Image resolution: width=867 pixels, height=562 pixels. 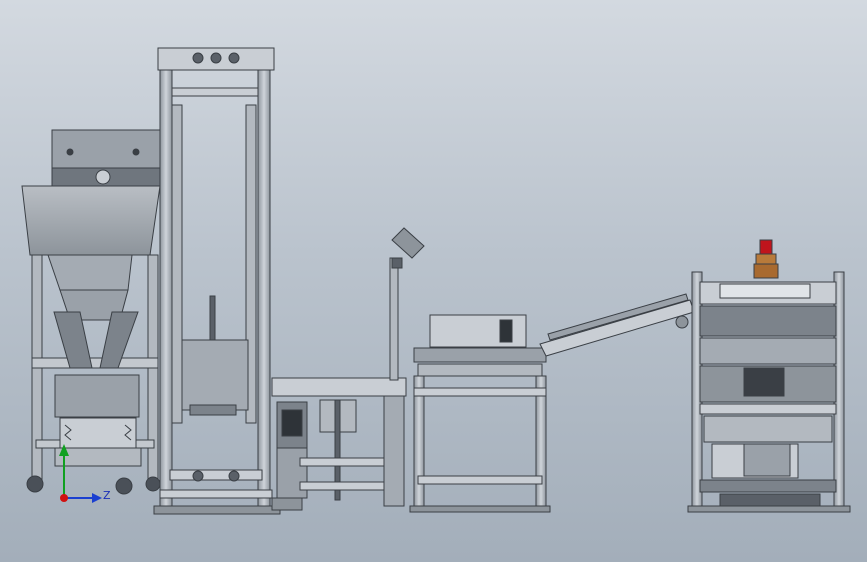 What do you see at coordinates (339, 444) in the screenshot?
I see `transfer-conveyor` at bounding box center [339, 444].